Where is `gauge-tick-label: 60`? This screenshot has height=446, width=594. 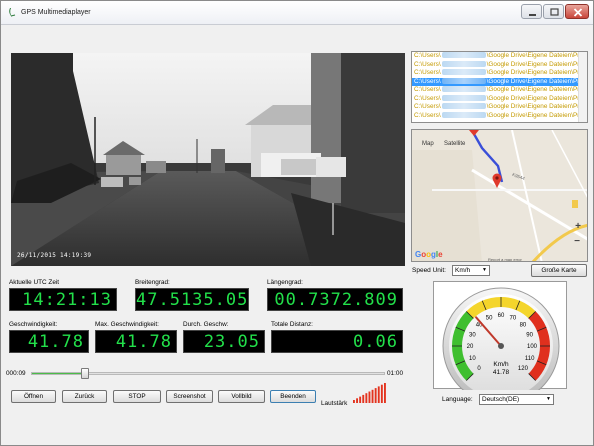 gauge-tick-label: 60 is located at coordinates (501, 316).